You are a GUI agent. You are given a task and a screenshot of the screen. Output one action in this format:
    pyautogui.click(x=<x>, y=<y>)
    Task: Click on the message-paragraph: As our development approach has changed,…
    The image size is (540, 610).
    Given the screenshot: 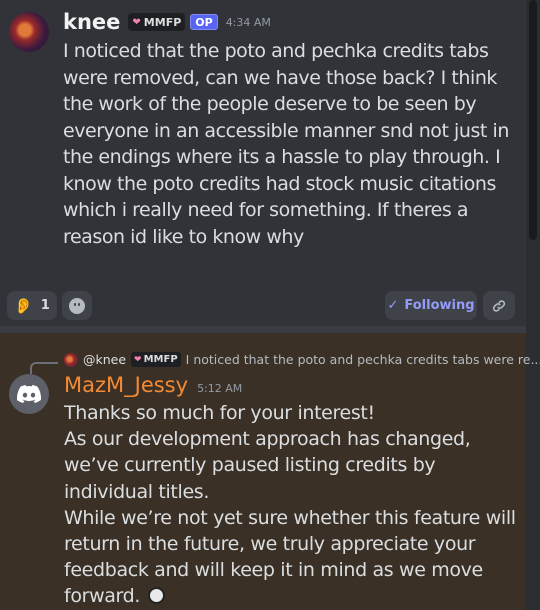 What is the action you would take?
    pyautogui.click(x=267, y=465)
    